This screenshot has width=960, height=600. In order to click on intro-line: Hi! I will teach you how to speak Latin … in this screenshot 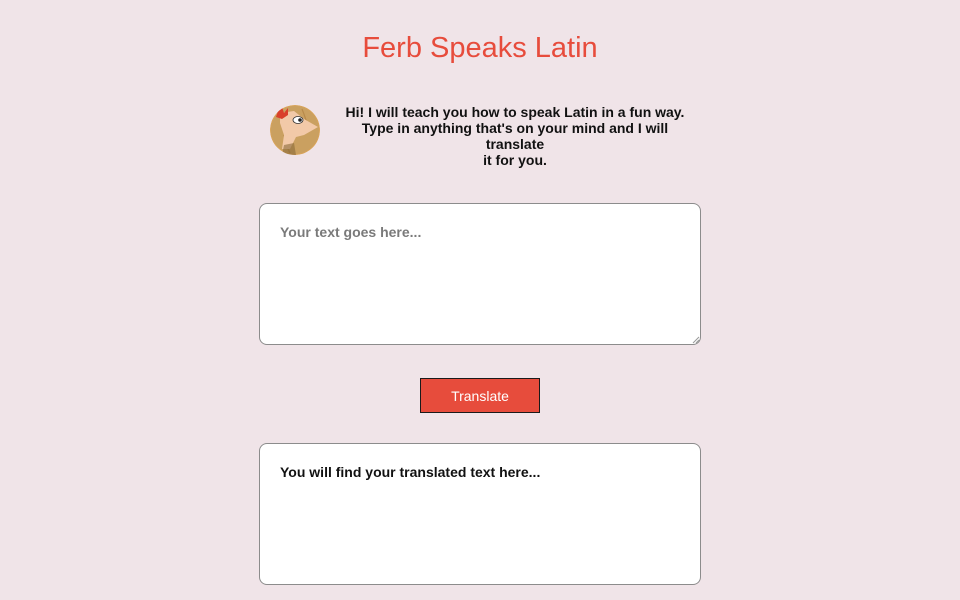, I will do `click(515, 112)`.